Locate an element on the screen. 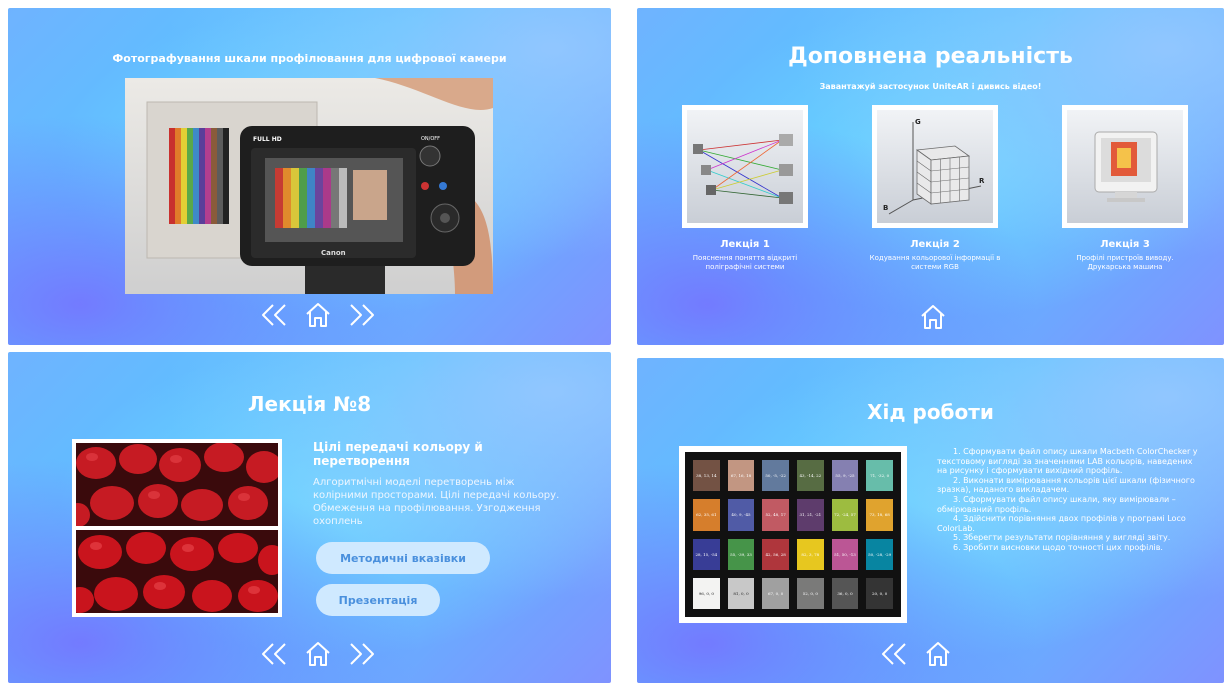 The width and height of the screenshot is (1226, 684). camera-photo-illustration: FULL HD ON/OFF Canon is located at coordinates (309, 186).